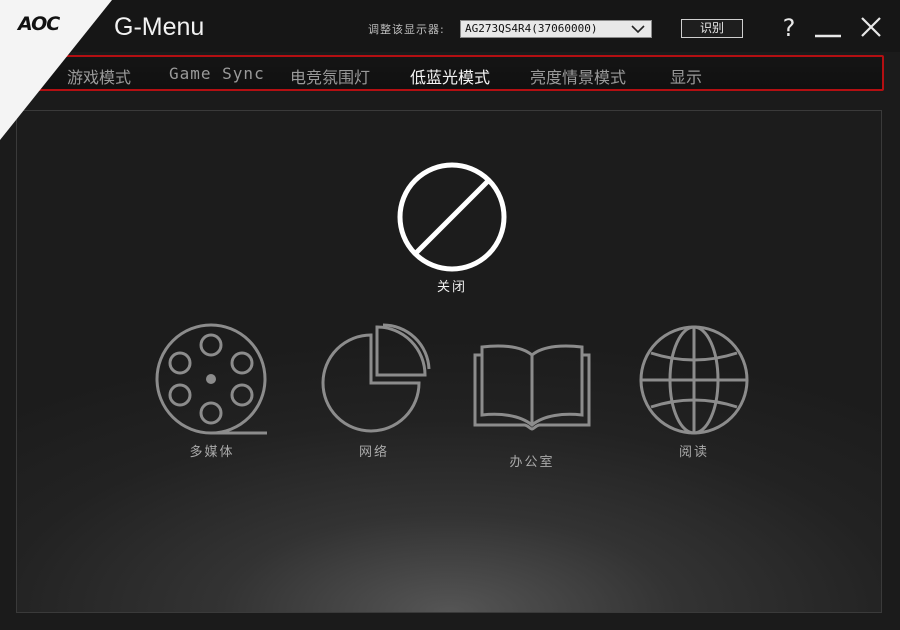 The height and width of the screenshot is (630, 900). Describe the element at coordinates (376, 378) in the screenshot. I see `pie-chart-icon` at that location.